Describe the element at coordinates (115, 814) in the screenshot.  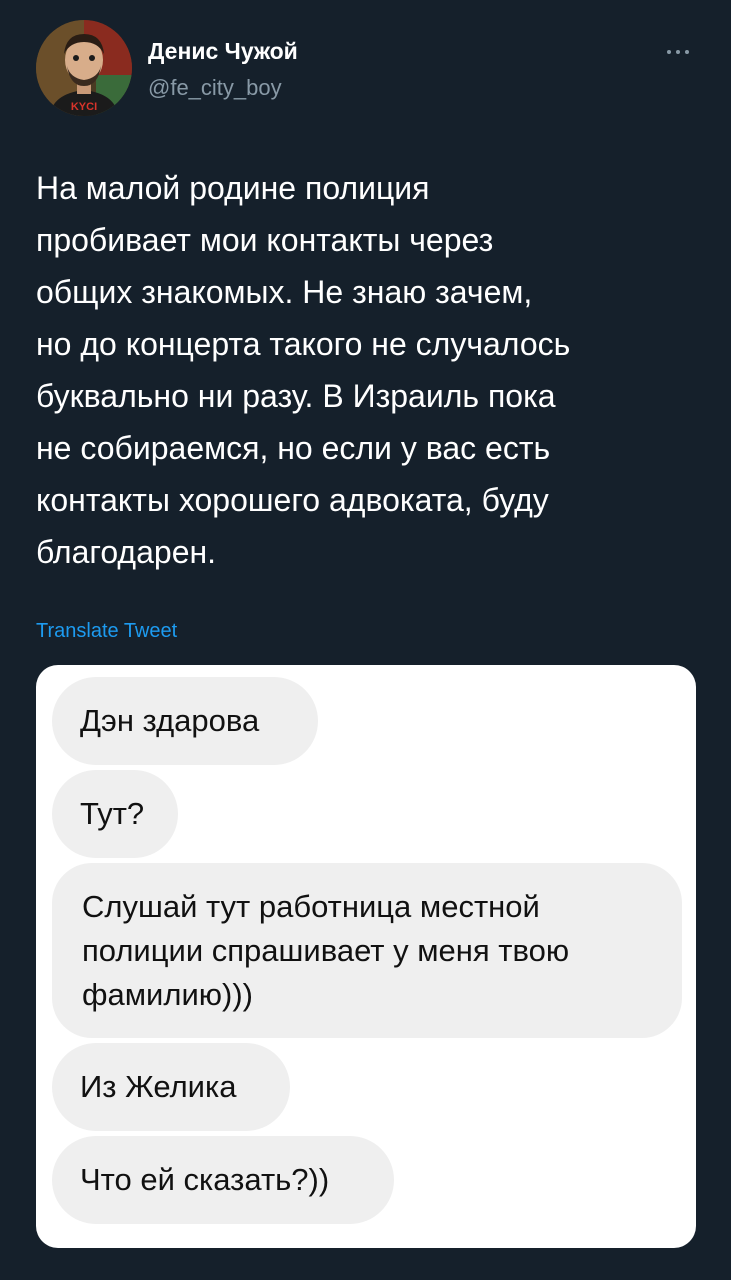
I see `chat-message-bubble: Тут?` at that location.